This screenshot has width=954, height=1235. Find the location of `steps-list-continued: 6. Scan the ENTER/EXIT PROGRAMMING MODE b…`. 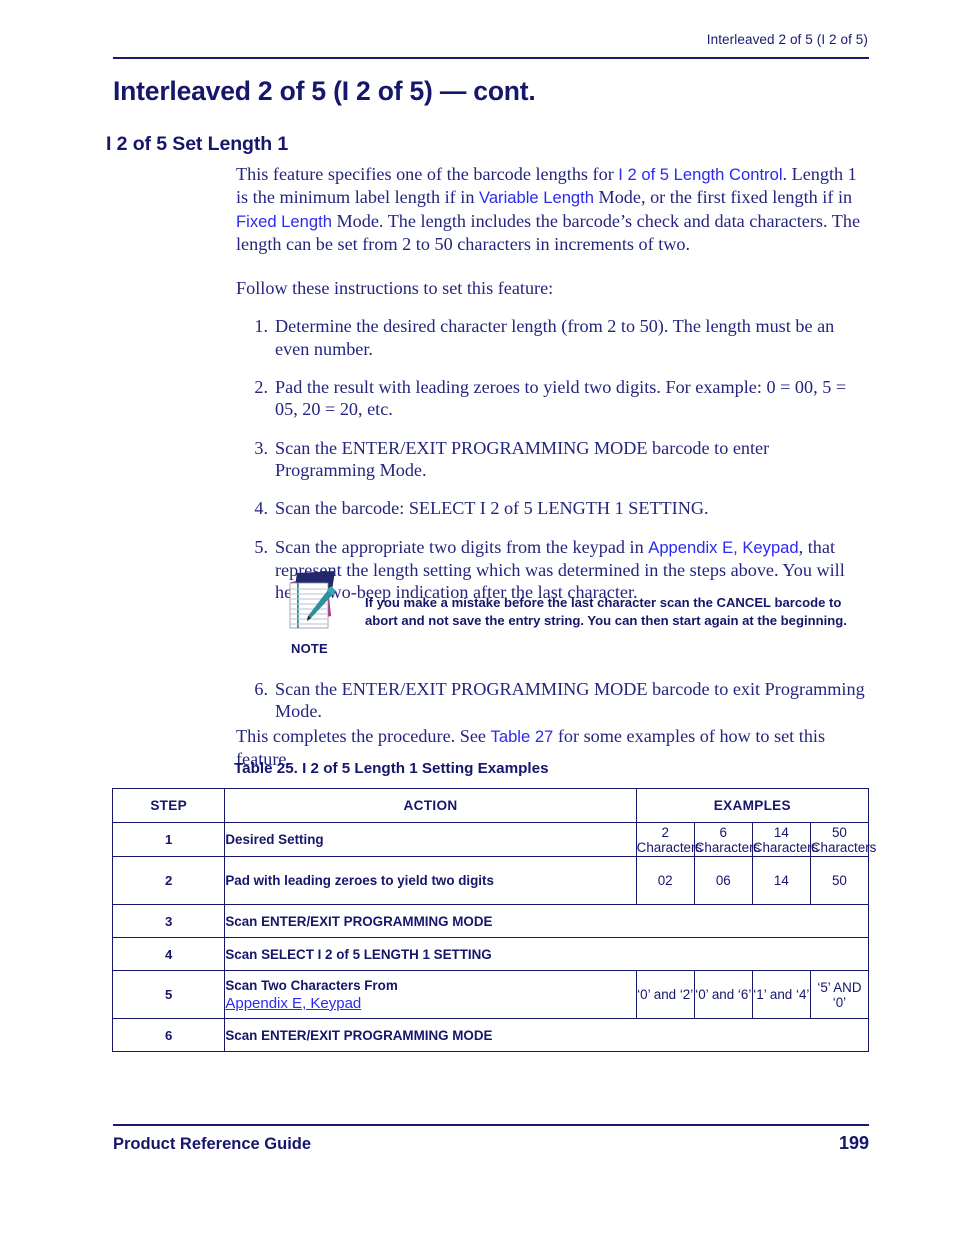

steps-list-continued: 6. Scan the ENTER/EXIT PROGRAMMING MODE b… is located at coordinates (553, 700).